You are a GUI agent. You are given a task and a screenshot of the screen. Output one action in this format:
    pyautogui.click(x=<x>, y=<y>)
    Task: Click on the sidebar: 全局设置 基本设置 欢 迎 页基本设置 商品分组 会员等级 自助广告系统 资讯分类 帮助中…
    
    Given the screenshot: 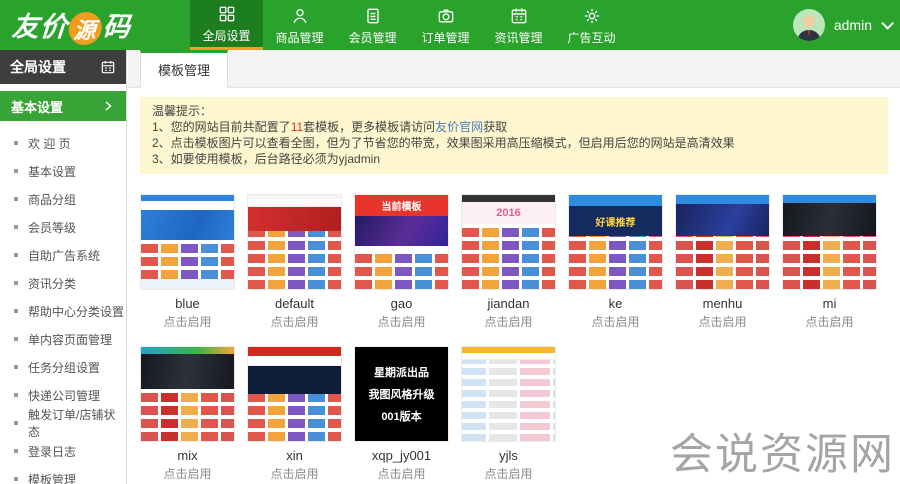 What is the action you would take?
    pyautogui.click(x=63, y=267)
    